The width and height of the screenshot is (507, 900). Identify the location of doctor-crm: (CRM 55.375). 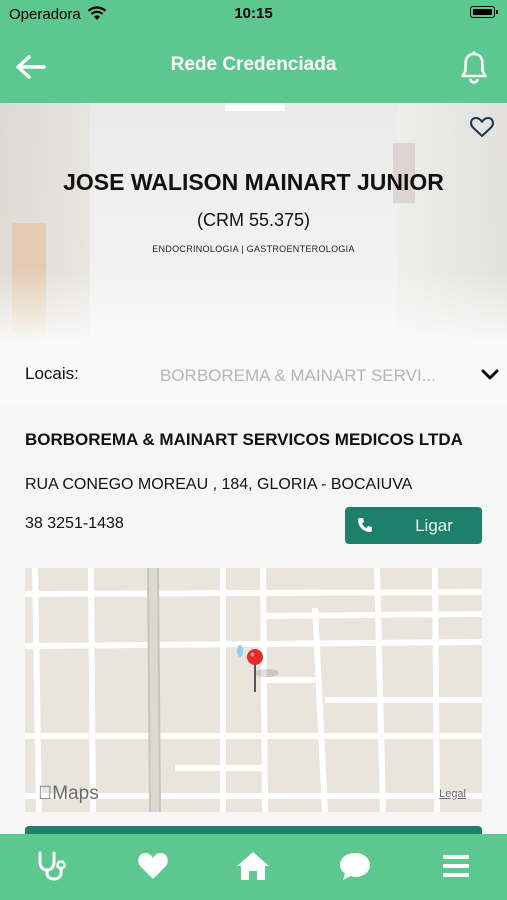
(253, 220).